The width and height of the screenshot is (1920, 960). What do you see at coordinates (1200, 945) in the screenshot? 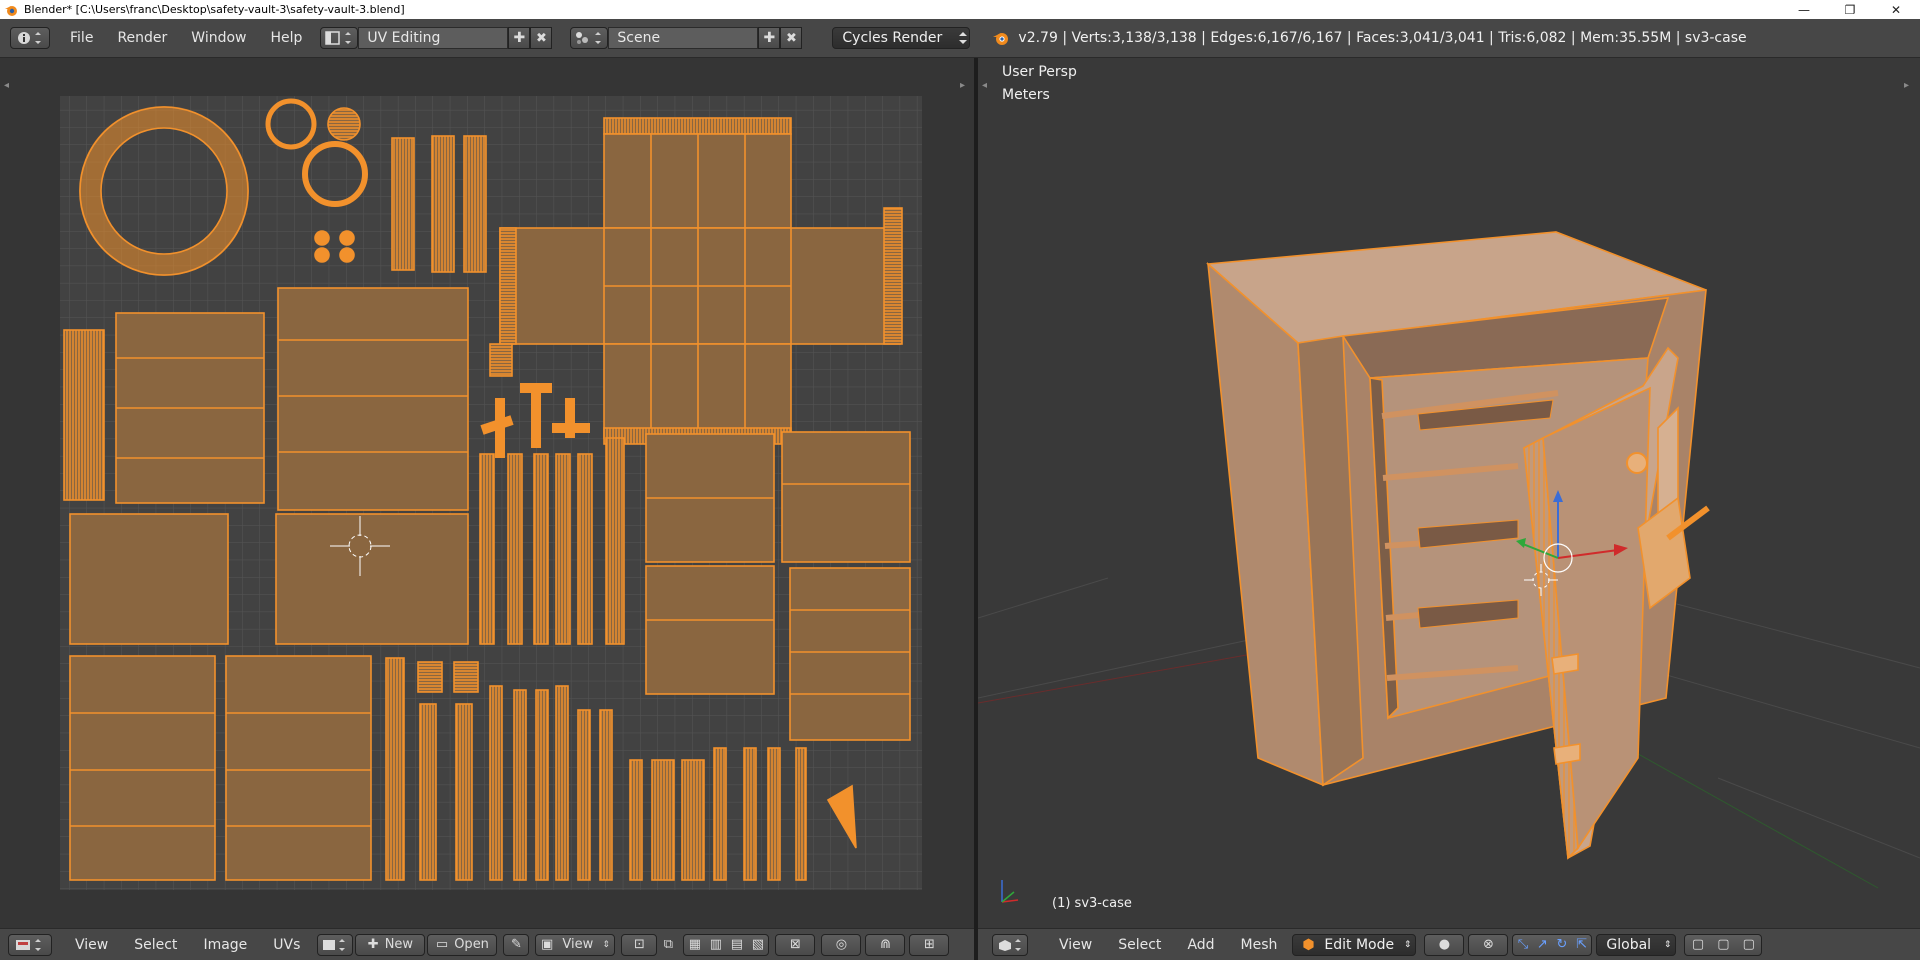
I see `menu-add: Add` at bounding box center [1200, 945].